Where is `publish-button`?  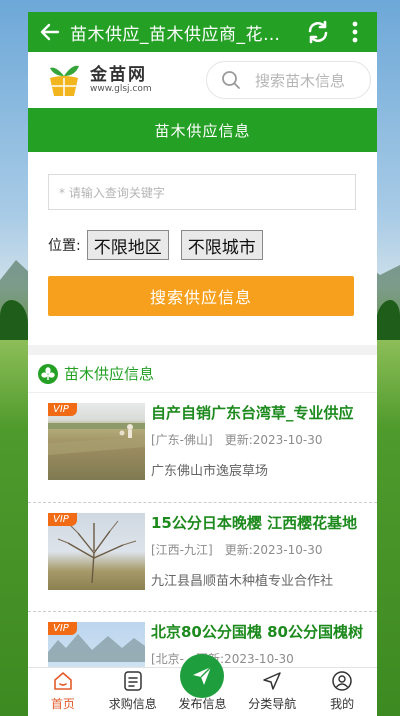
publish-button is located at coordinates (202, 676).